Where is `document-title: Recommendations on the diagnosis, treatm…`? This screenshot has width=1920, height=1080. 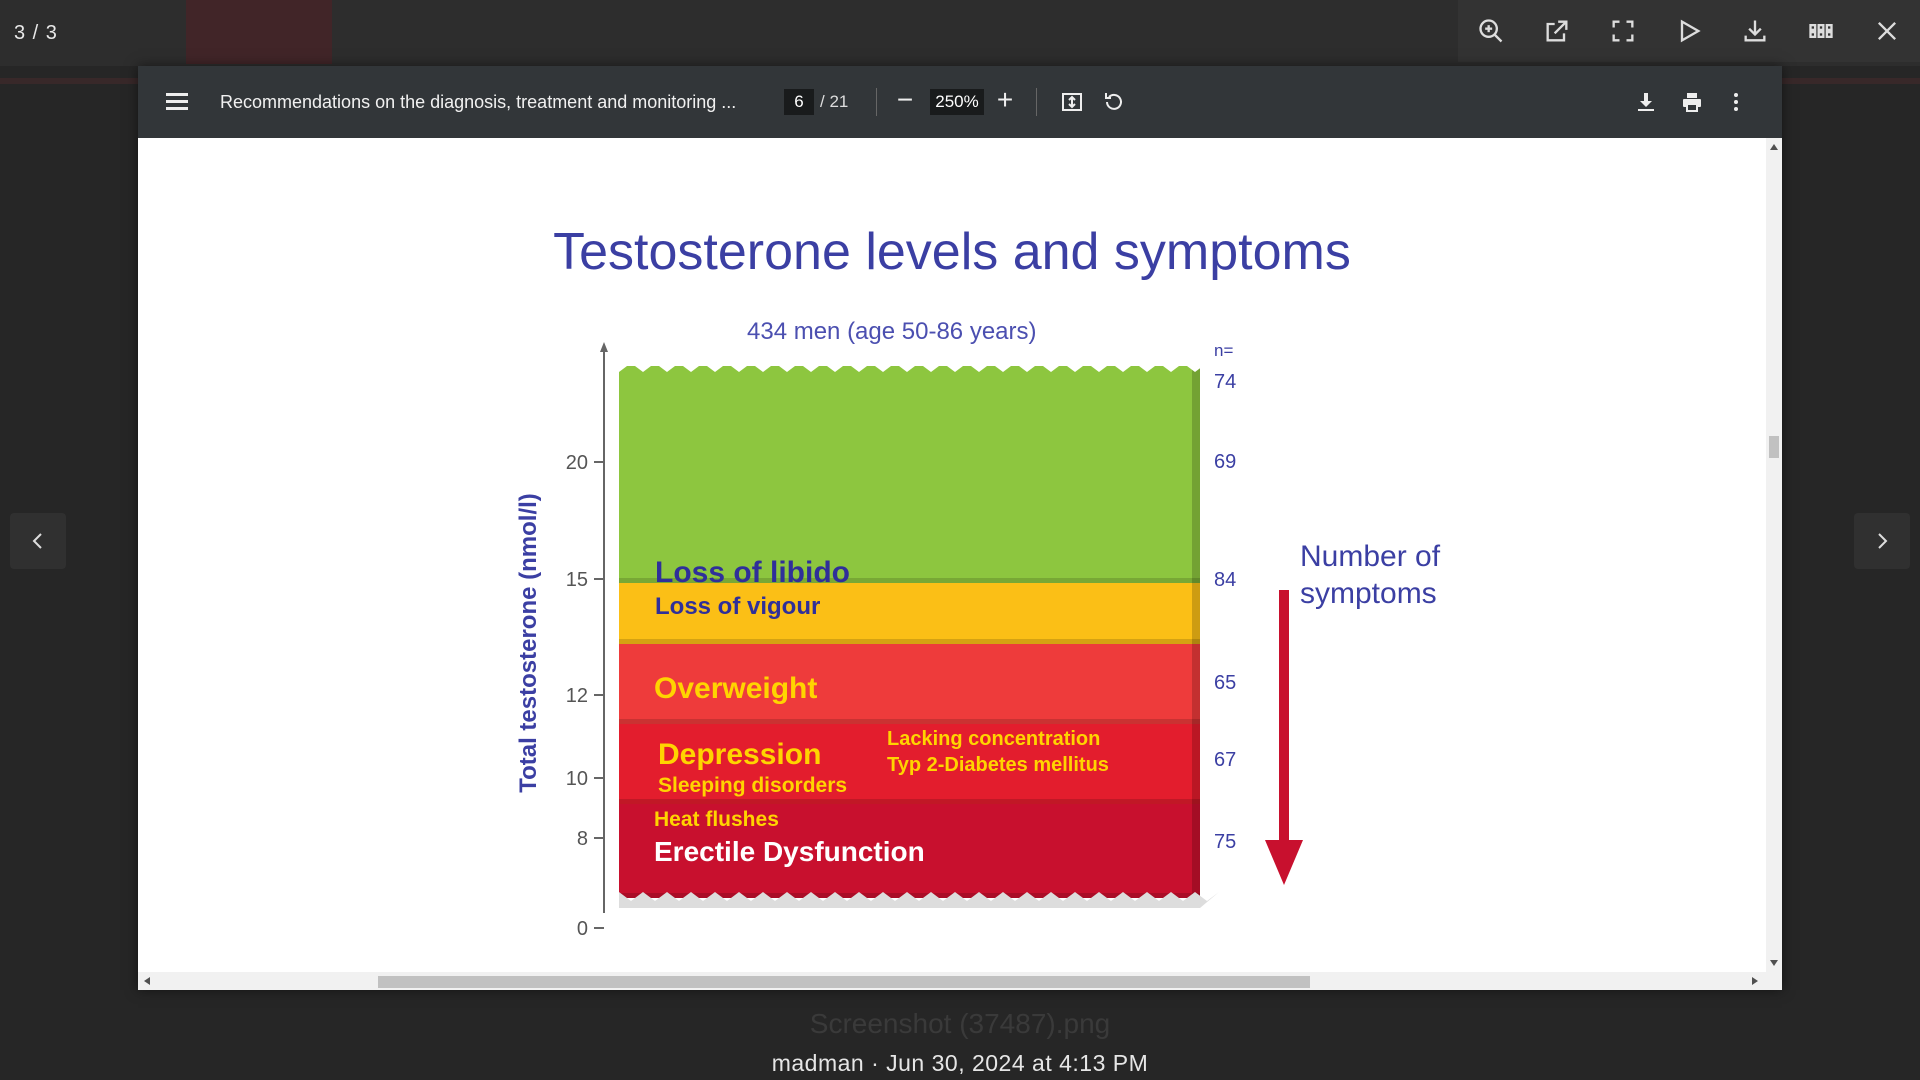 document-title: Recommendations on the diagnosis, treatm… is located at coordinates (478, 102).